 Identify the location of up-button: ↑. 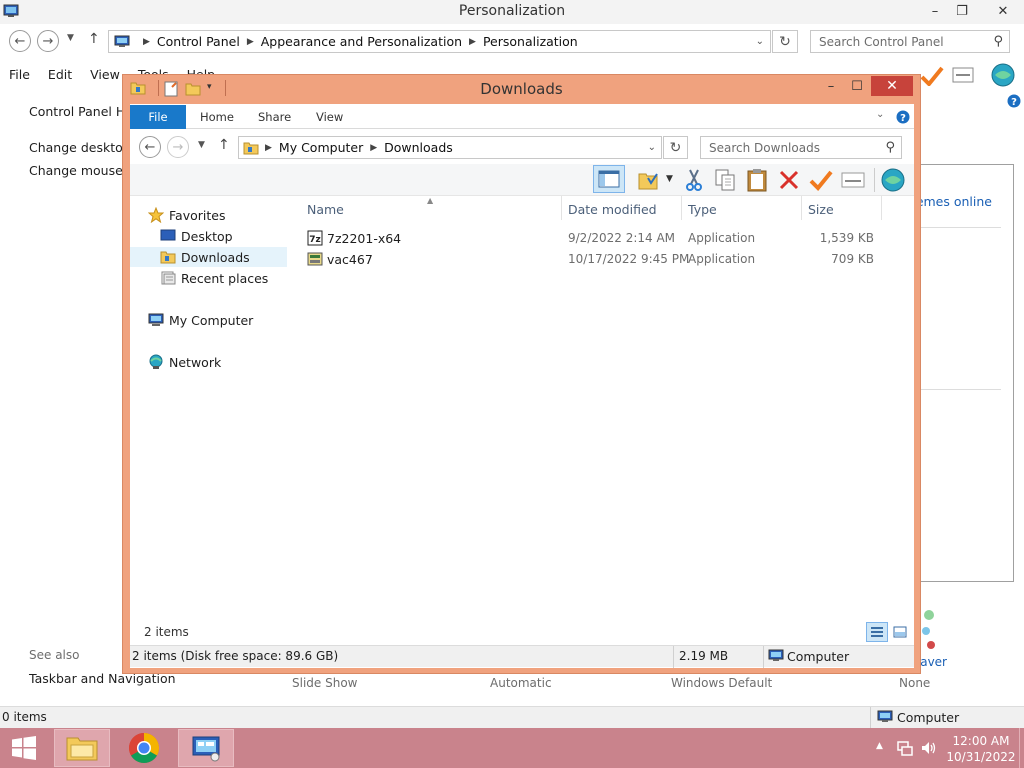
(94, 39).